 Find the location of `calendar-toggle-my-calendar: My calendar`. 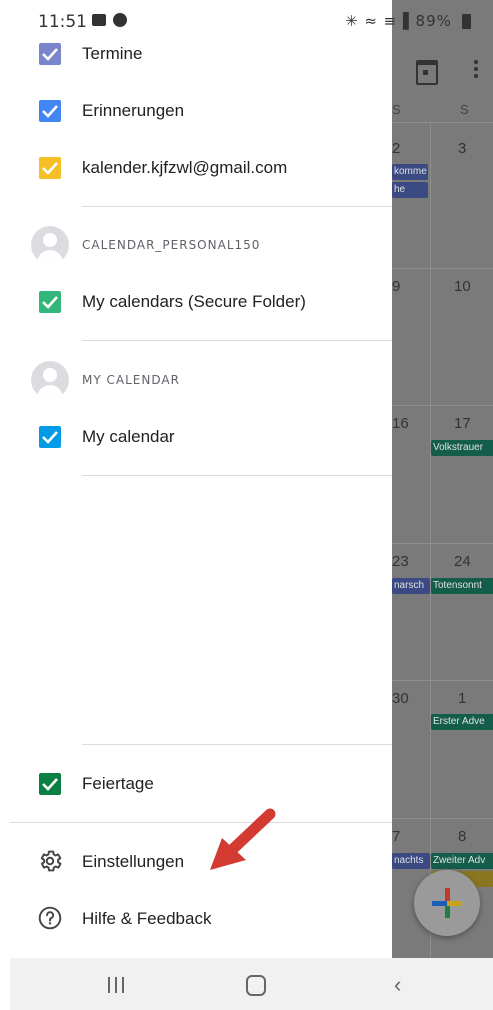

calendar-toggle-my-calendar: My calendar is located at coordinates (196, 437).